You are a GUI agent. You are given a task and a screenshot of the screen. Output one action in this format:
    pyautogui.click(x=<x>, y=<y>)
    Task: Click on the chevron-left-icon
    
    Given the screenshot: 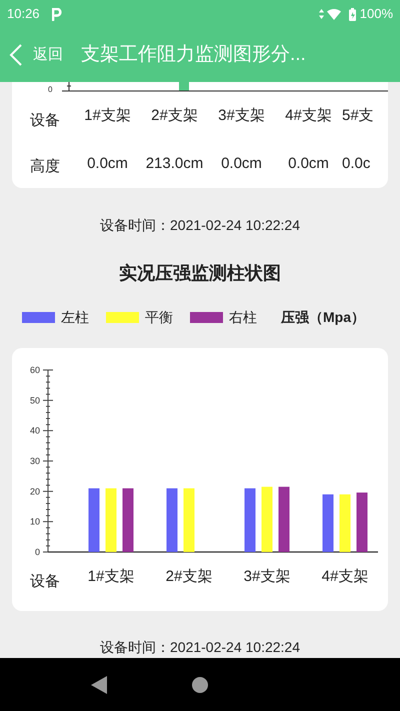 What is the action you would take?
    pyautogui.click(x=16, y=55)
    